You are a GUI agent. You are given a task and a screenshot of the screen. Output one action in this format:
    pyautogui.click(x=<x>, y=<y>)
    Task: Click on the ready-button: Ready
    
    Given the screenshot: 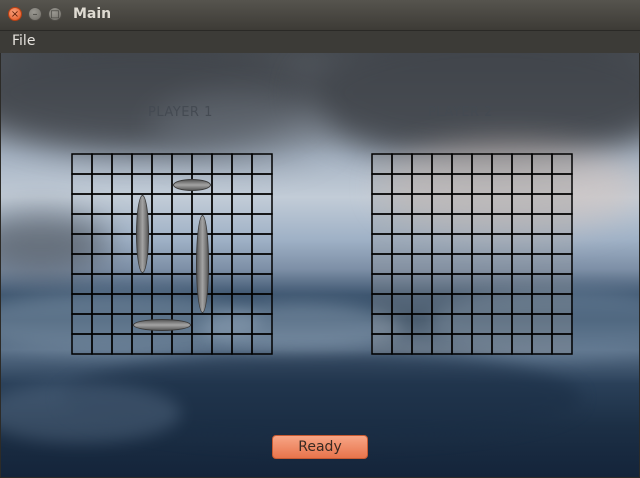 What is the action you would take?
    pyautogui.click(x=320, y=447)
    